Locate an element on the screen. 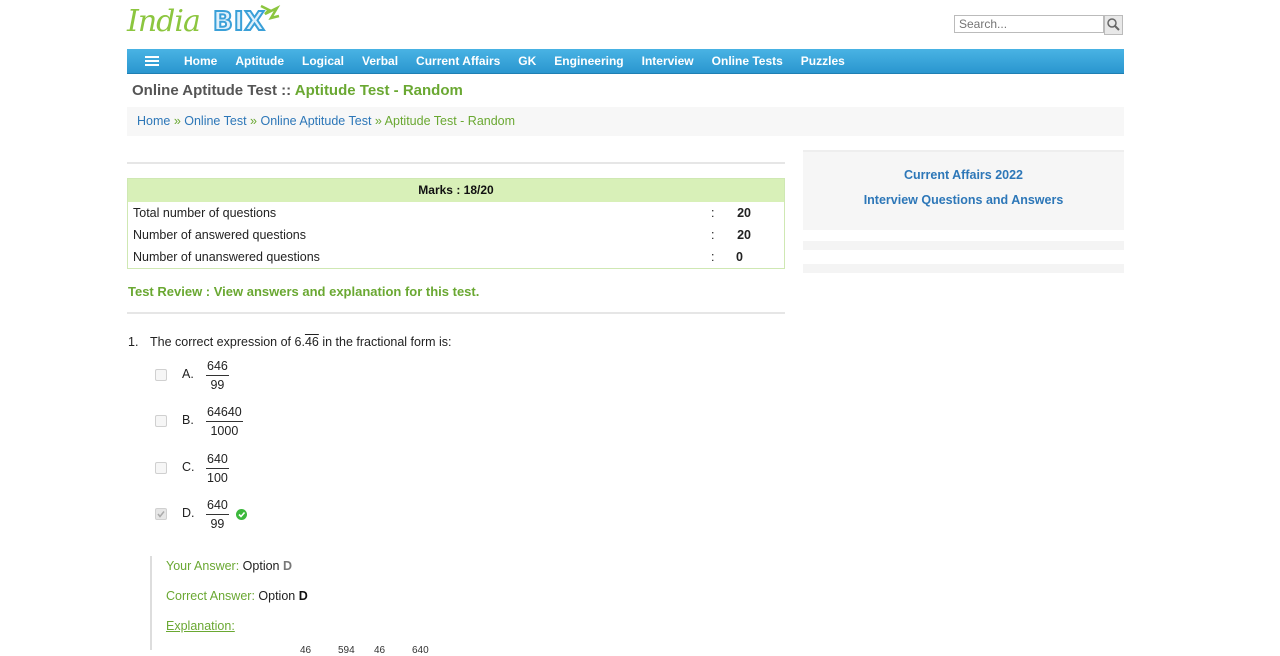 The width and height of the screenshot is (1280, 656). stat-row-answered: Number of answered questions : 20 is located at coordinates (453, 235).